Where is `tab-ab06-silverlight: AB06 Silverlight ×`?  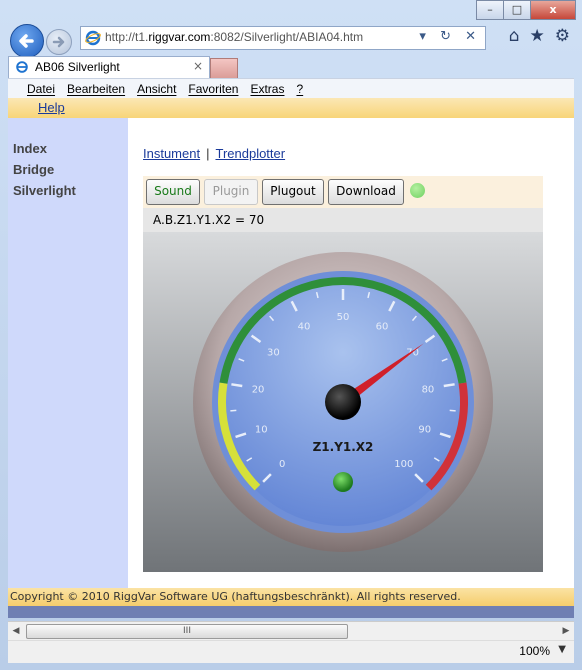
tab-ab06-silverlight: AB06 Silverlight × is located at coordinates (109, 67).